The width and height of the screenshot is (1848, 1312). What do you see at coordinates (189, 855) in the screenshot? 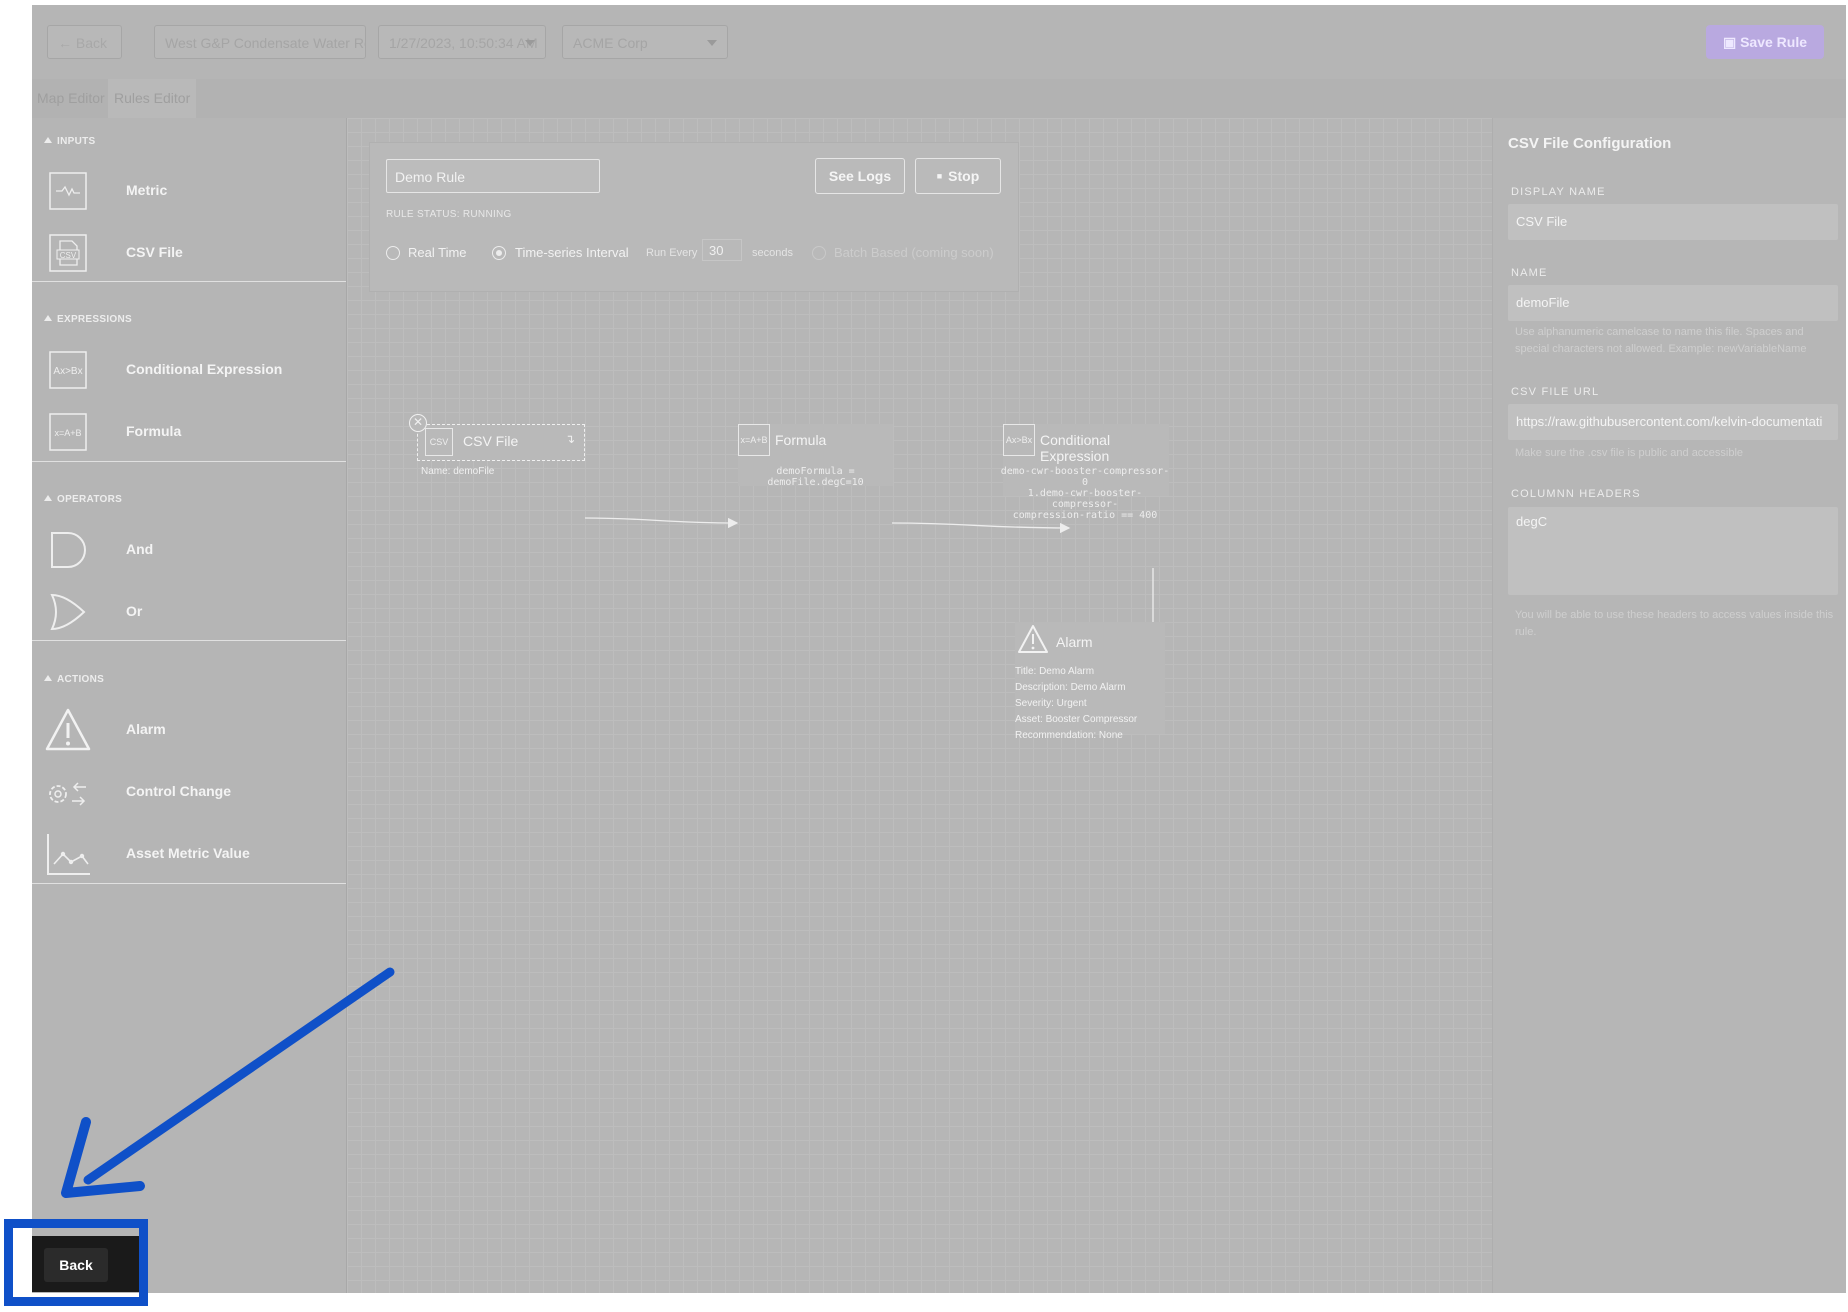
I see `palette-item-asset-metric-value: Asset Metric Value` at bounding box center [189, 855].